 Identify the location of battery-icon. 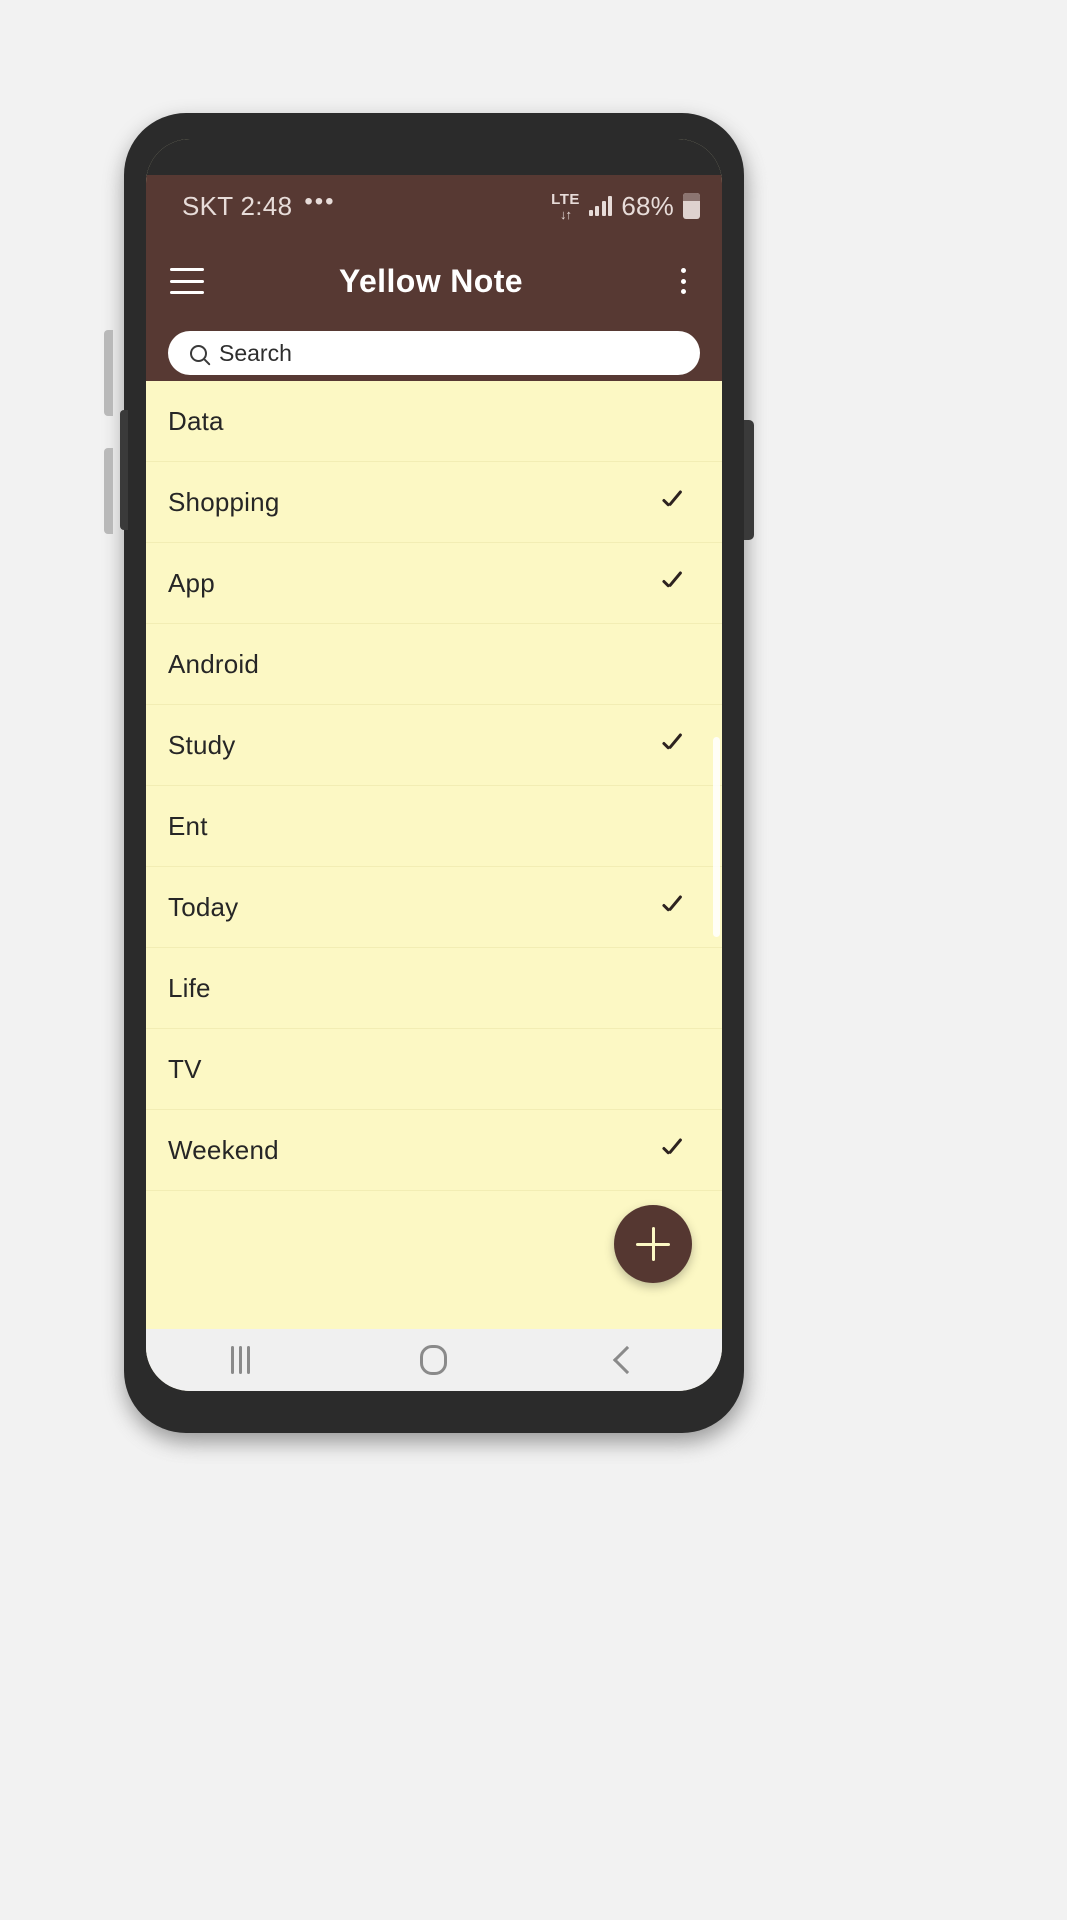
(691, 206).